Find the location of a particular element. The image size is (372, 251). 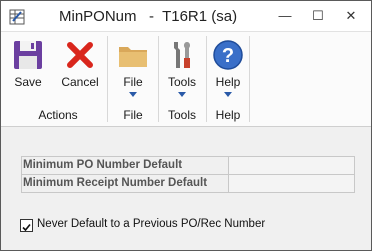

red-x-icon is located at coordinates (80, 55).